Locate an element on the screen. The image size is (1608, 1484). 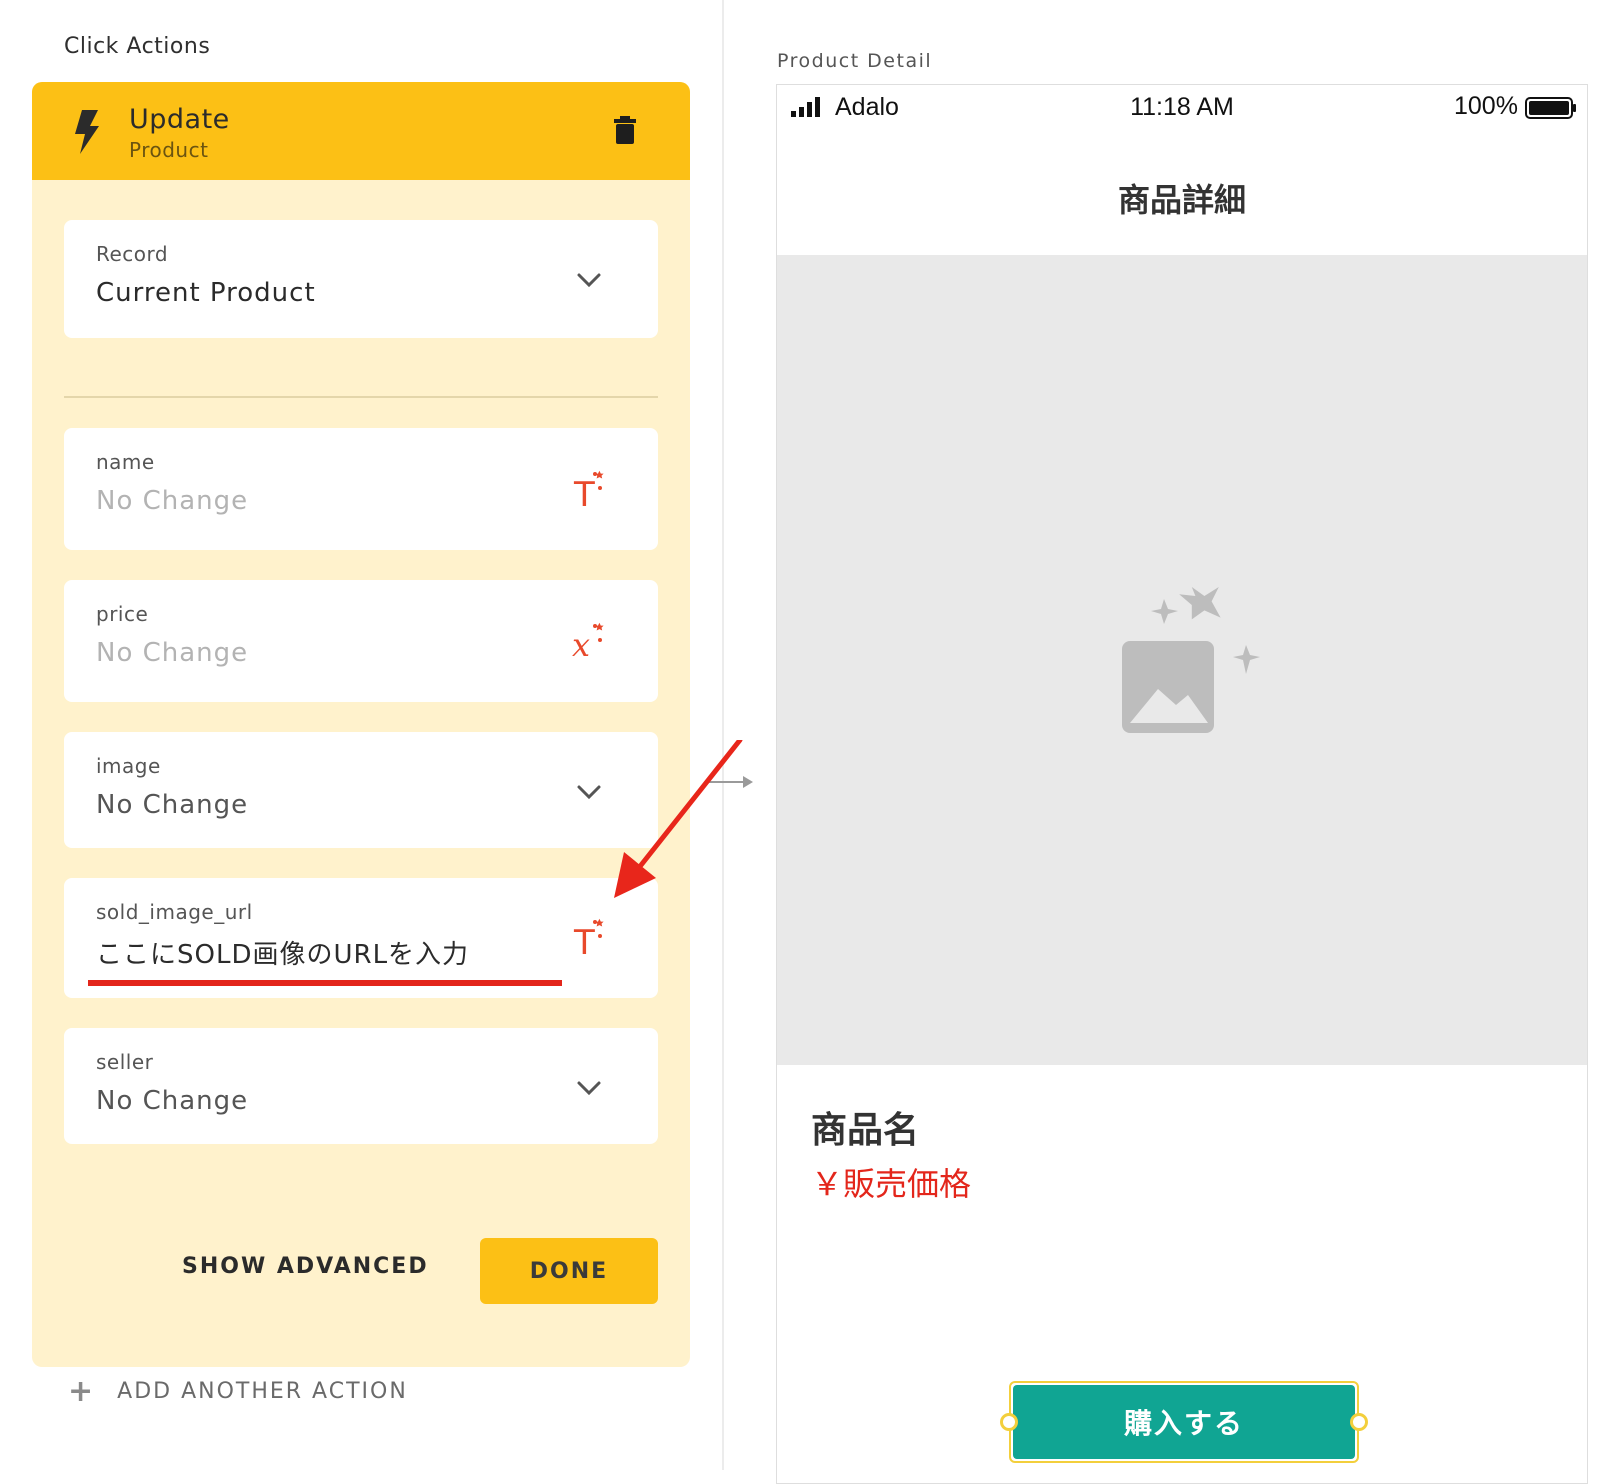
lightning-bolt-icon is located at coordinates (87, 132).